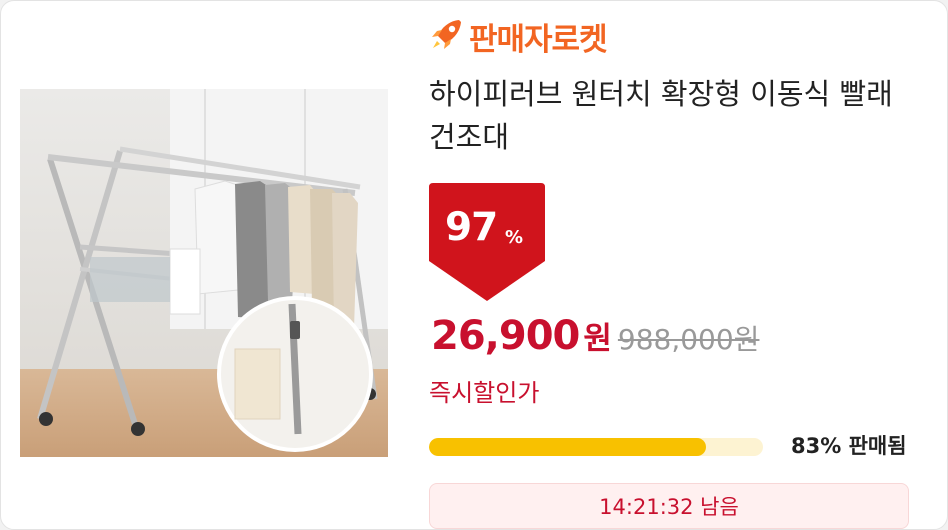  Describe the element at coordinates (669, 116) in the screenshot. I see `product-title: 하이피러브 원터치 확장형 이동식 빨래건조대` at that location.